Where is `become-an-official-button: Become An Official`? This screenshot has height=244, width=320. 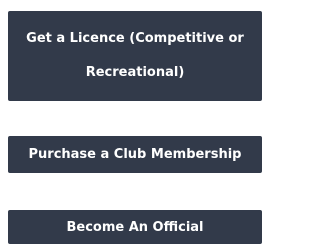
become-an-official-button: Become An Official is located at coordinates (135, 227).